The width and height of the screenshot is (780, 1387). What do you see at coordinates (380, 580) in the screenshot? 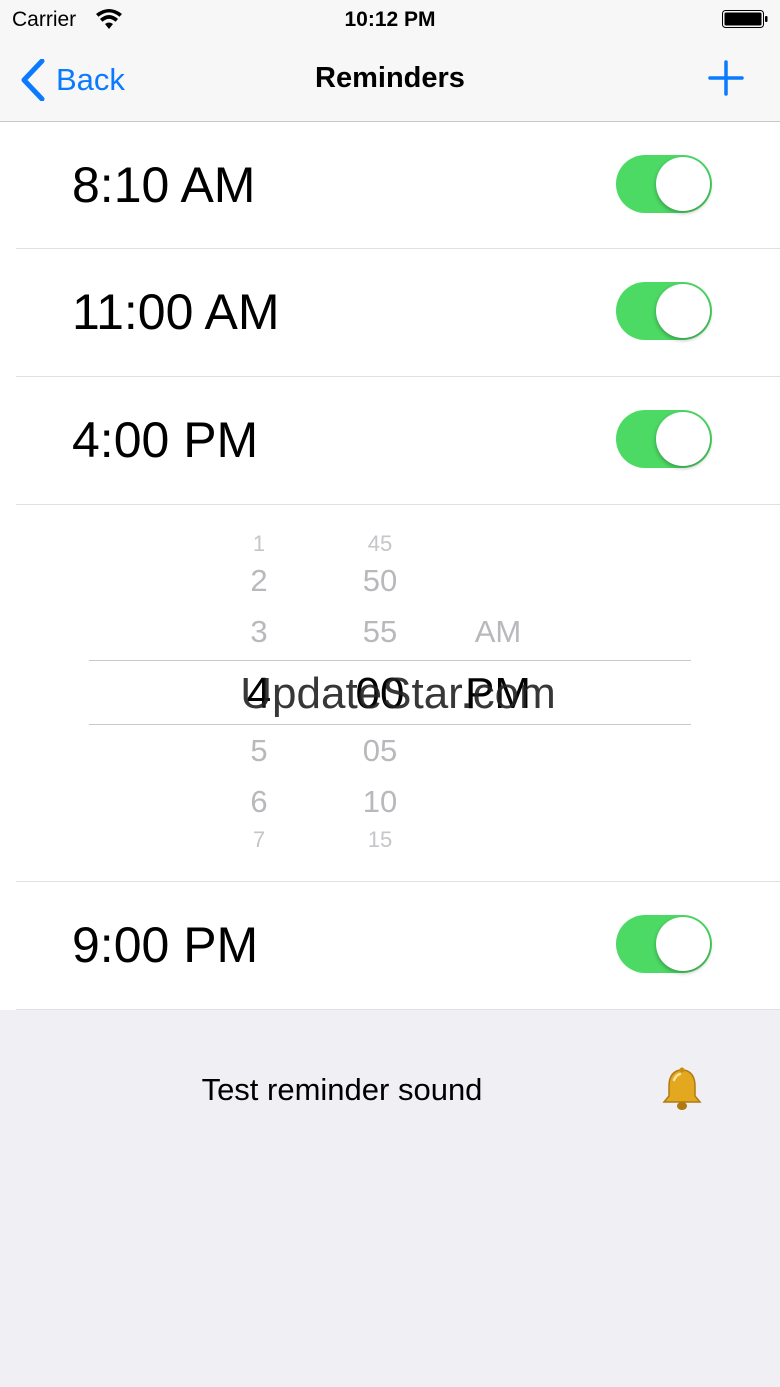
I see `picker-minute-value: 50` at bounding box center [380, 580].